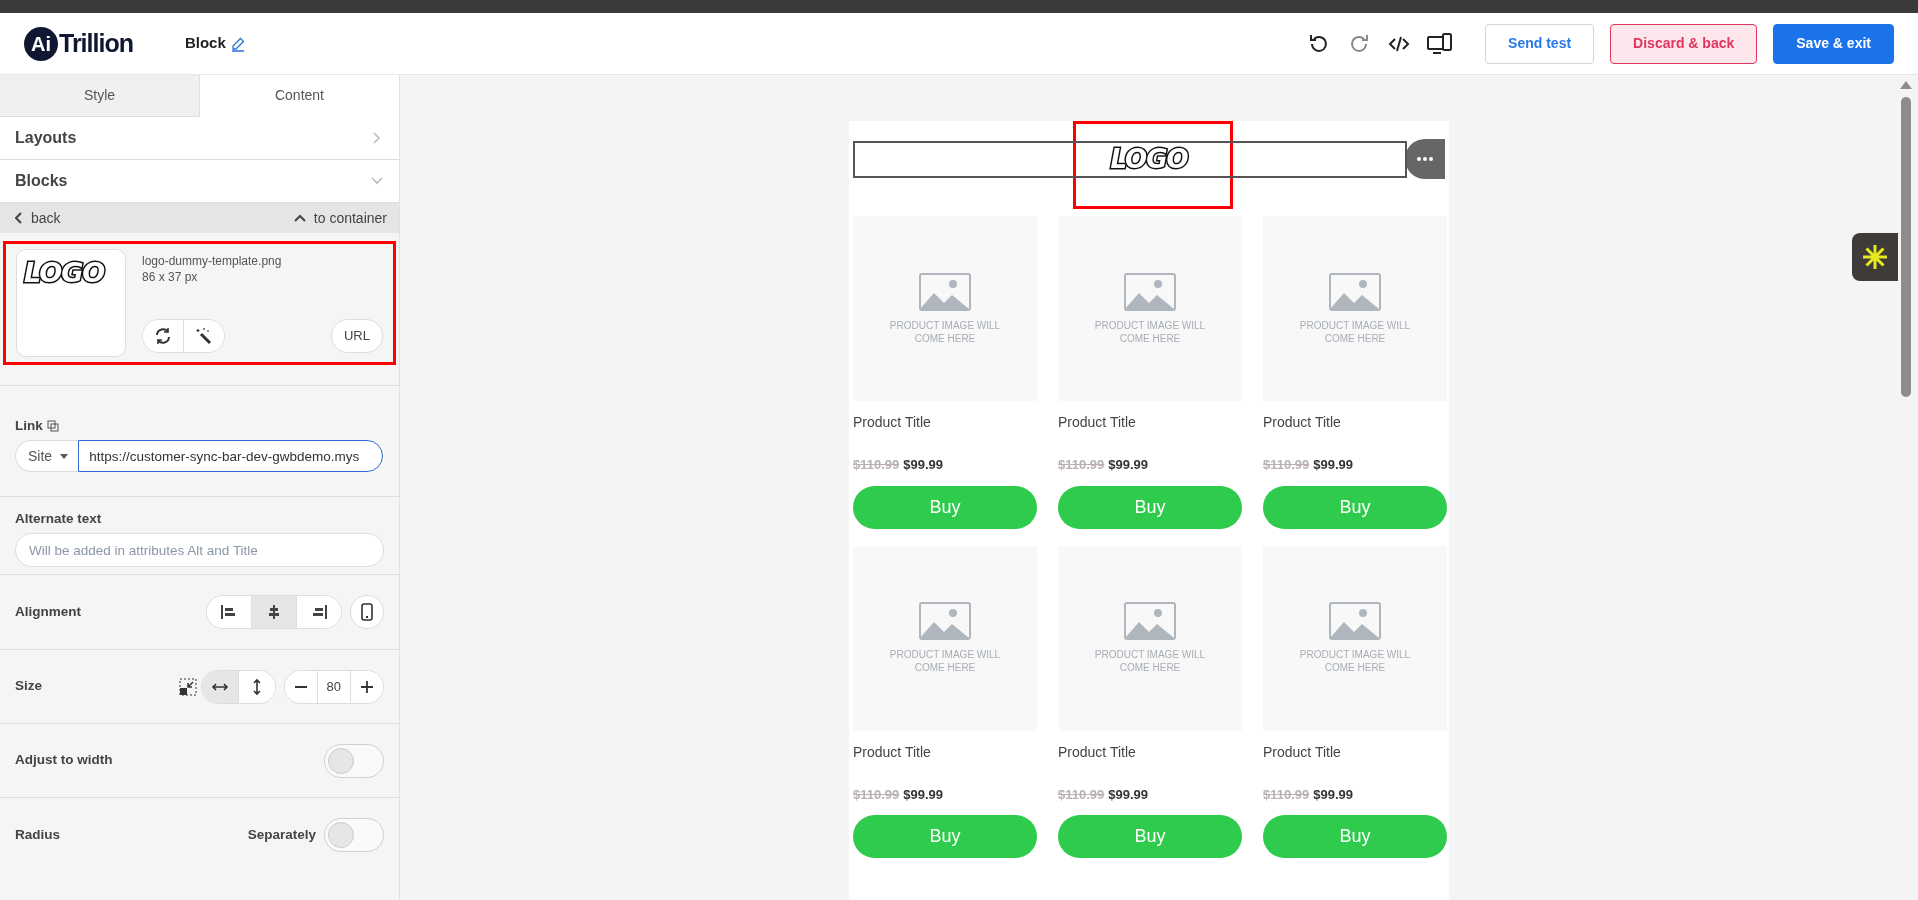 The height and width of the screenshot is (900, 1918). What do you see at coordinates (1684, 43) in the screenshot?
I see `header-button: Discard & back` at bounding box center [1684, 43].